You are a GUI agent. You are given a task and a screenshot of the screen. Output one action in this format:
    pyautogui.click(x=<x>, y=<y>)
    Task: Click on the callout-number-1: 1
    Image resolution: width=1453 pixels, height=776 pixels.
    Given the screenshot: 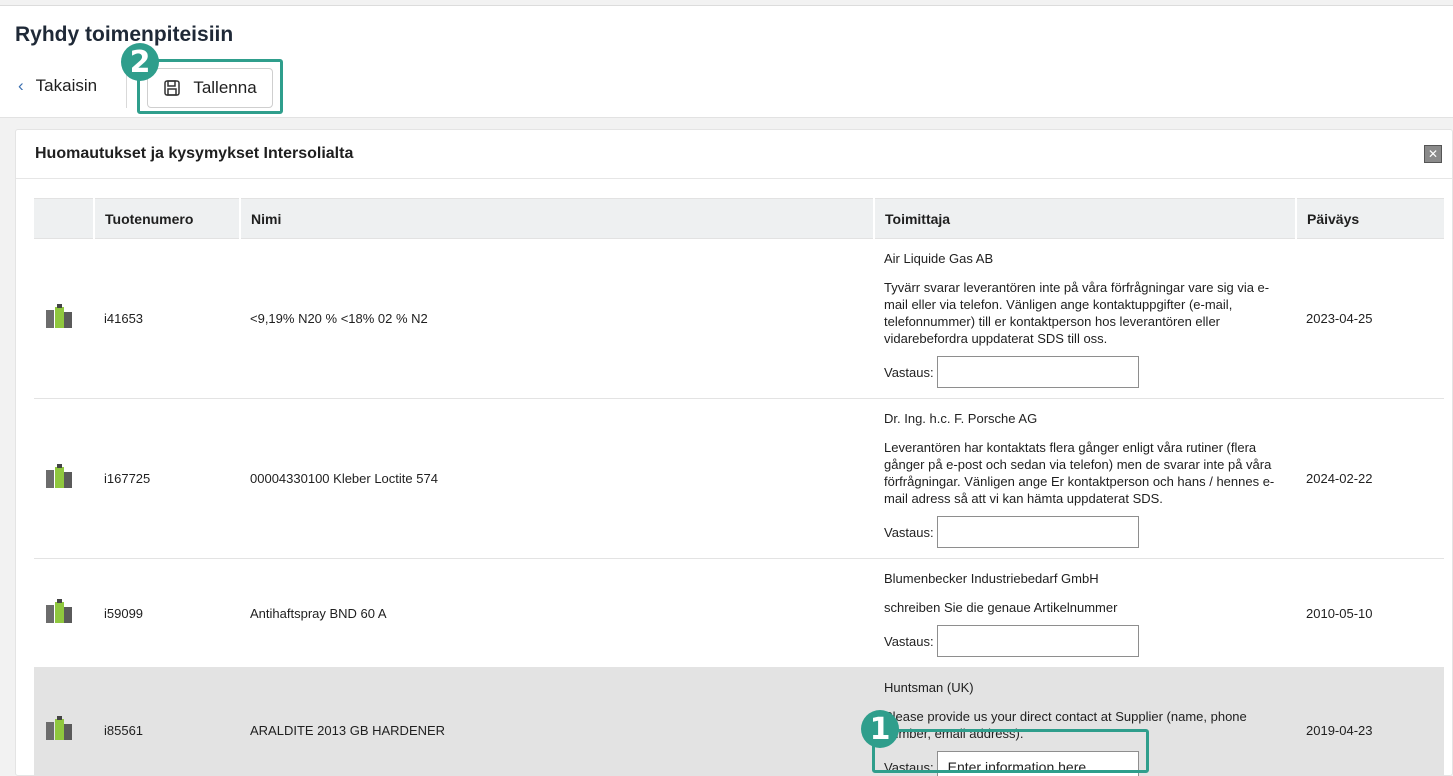 What is the action you would take?
    pyautogui.click(x=880, y=729)
    